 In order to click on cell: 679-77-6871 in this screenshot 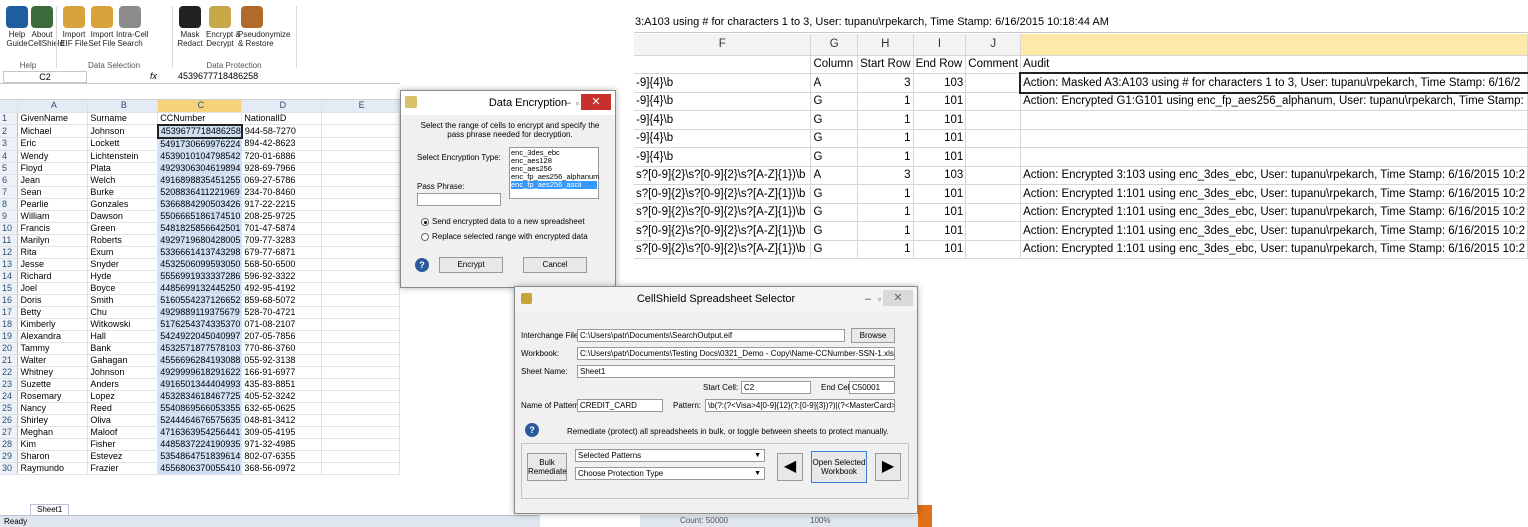, I will do `click(282, 252)`.